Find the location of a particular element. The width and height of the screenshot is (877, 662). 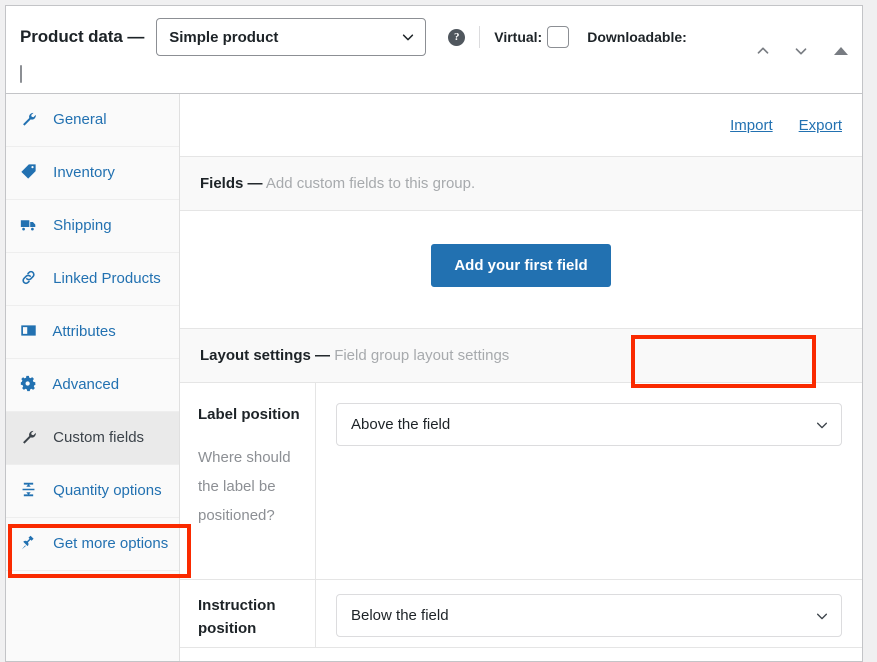

header-divider is located at coordinates (480, 37).